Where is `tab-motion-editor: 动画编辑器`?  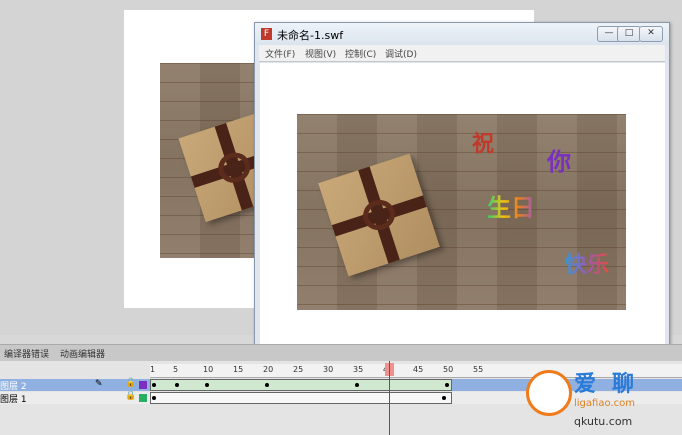 tab-motion-editor: 动画编辑器 is located at coordinates (82, 353).